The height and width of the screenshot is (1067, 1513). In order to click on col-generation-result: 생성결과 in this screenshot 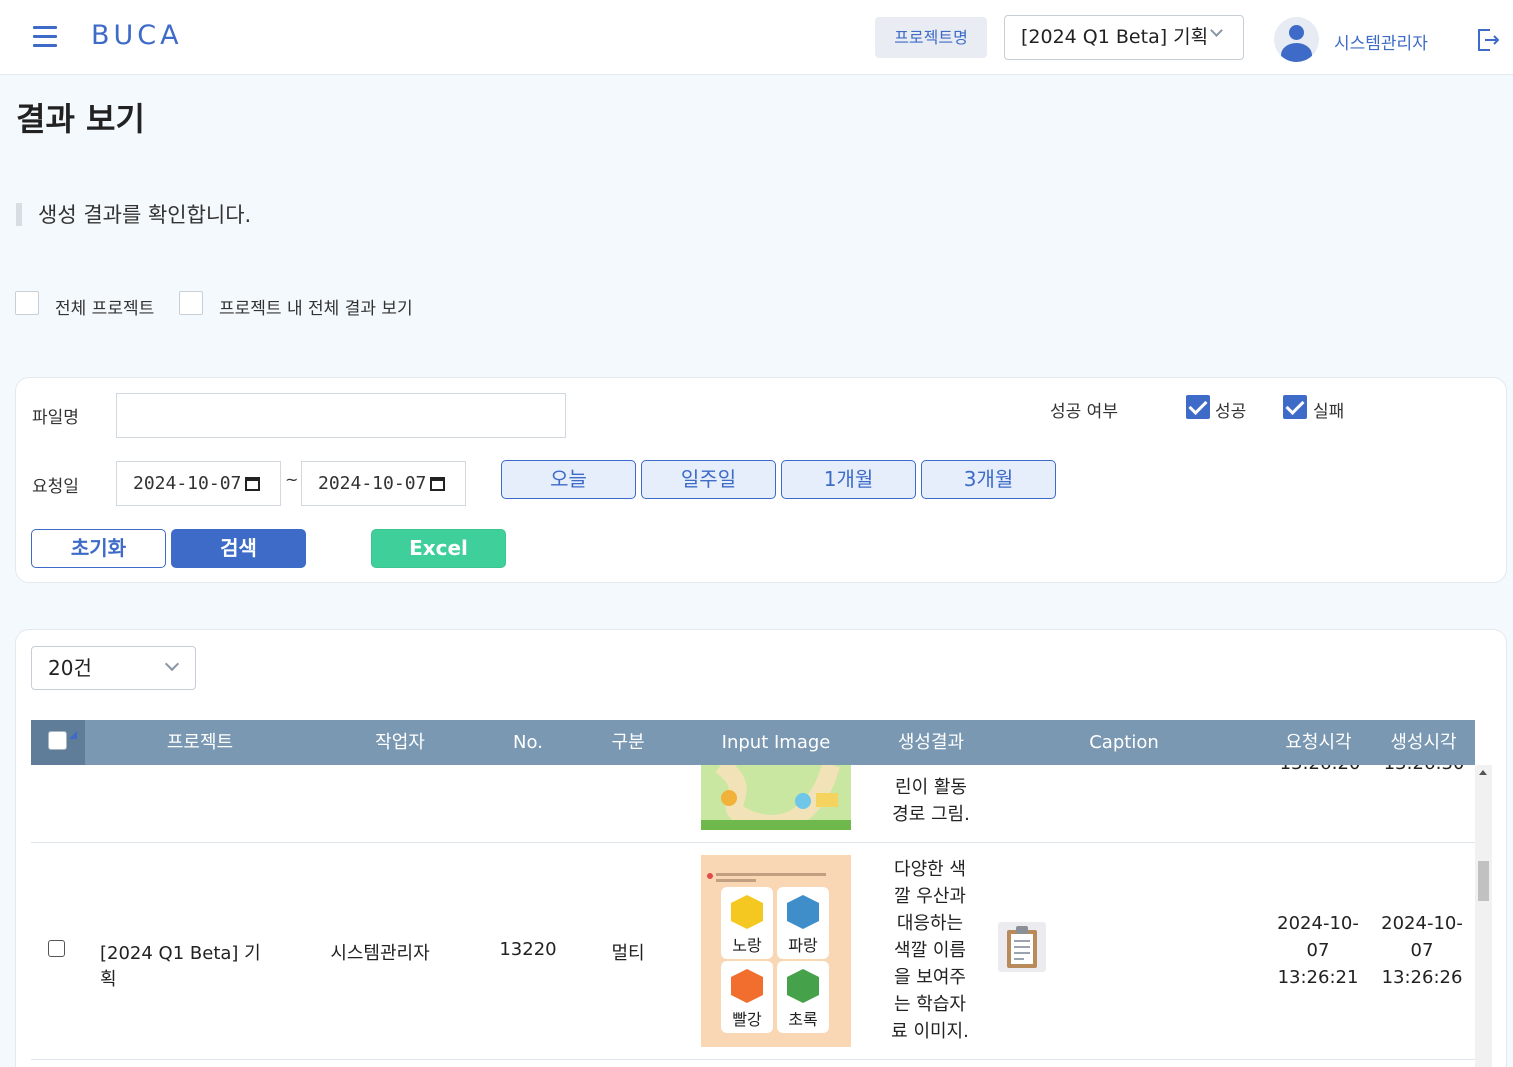, I will do `click(931, 742)`.